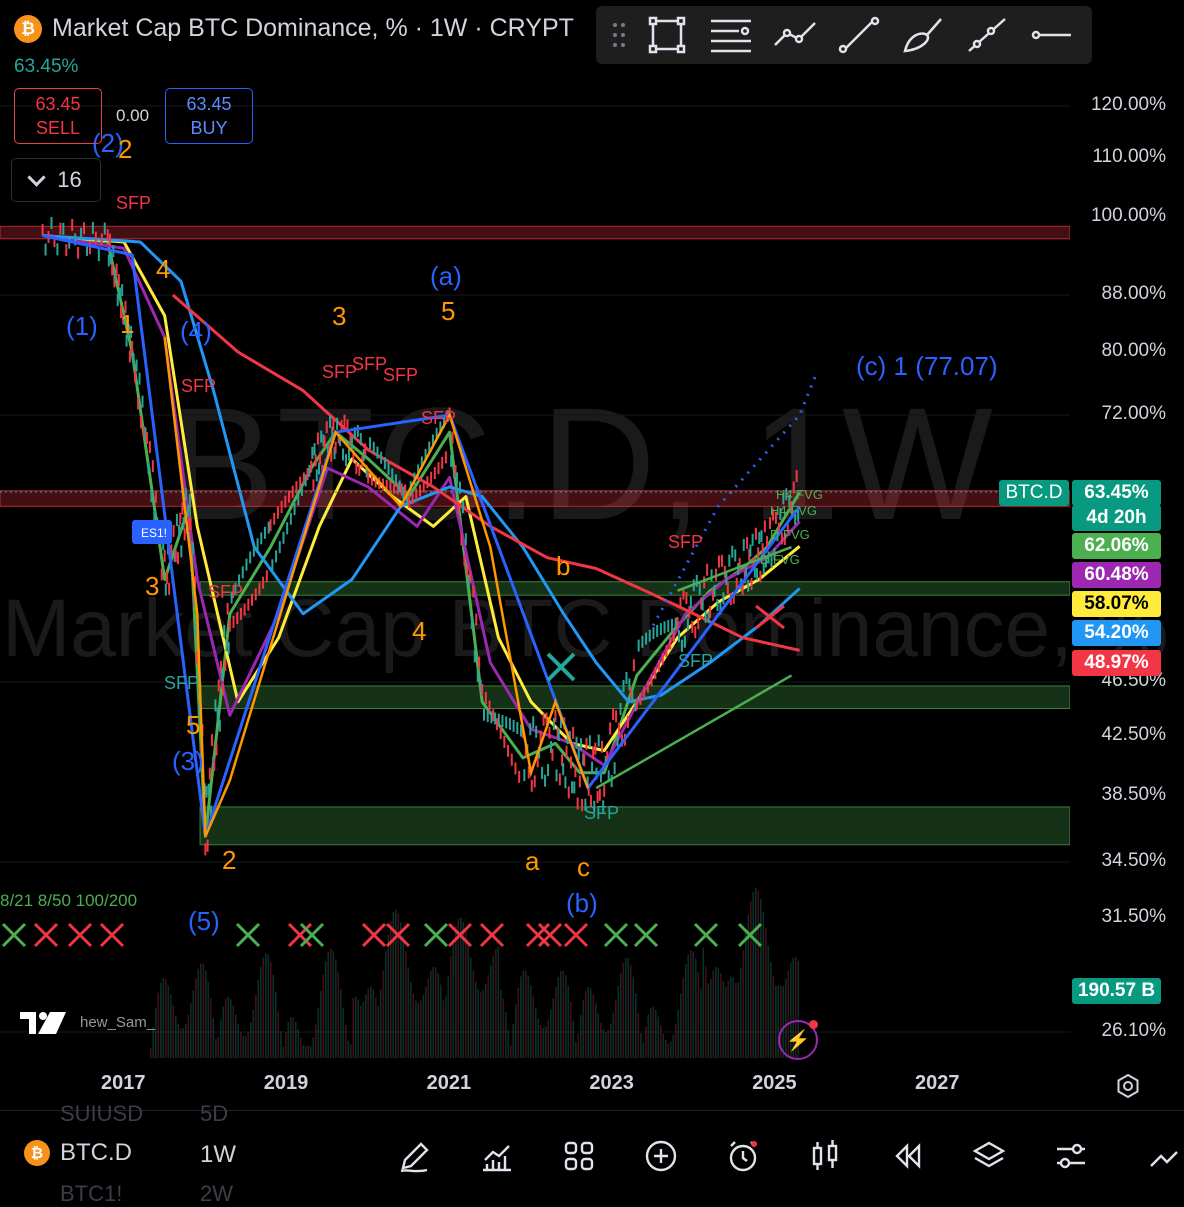  I want to click on fvg-label: D FVG, so click(780, 559).